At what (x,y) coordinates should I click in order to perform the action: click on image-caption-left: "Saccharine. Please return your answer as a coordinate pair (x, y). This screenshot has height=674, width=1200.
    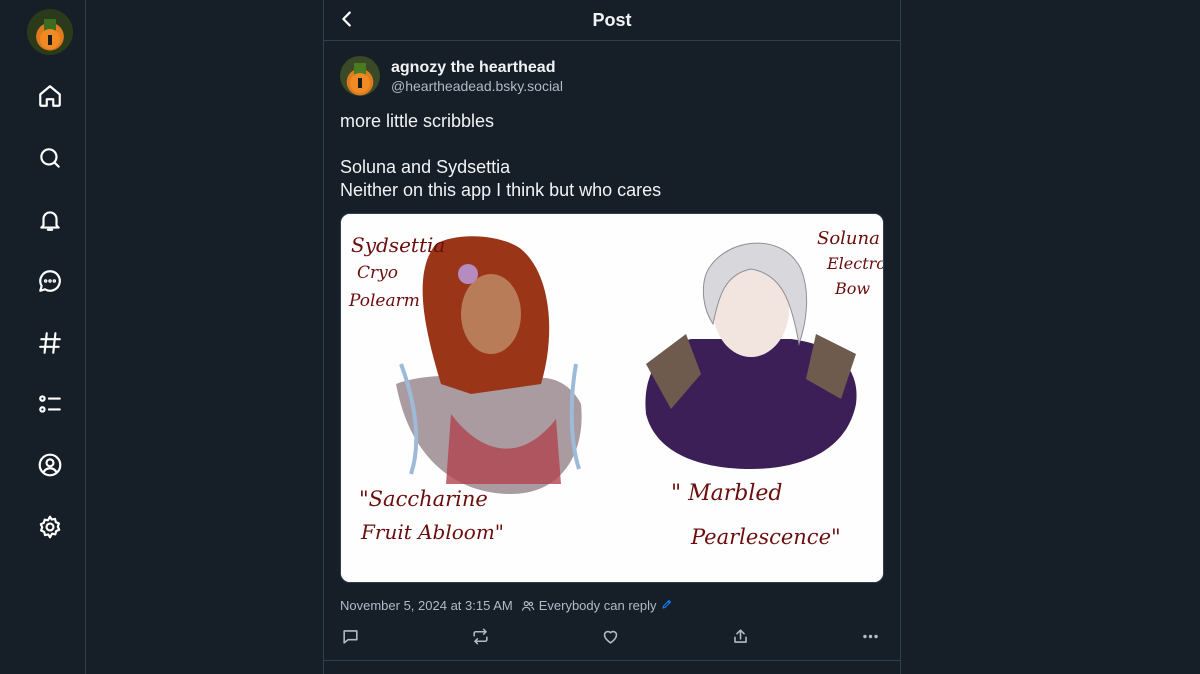
    Looking at the image, I should click on (423, 499).